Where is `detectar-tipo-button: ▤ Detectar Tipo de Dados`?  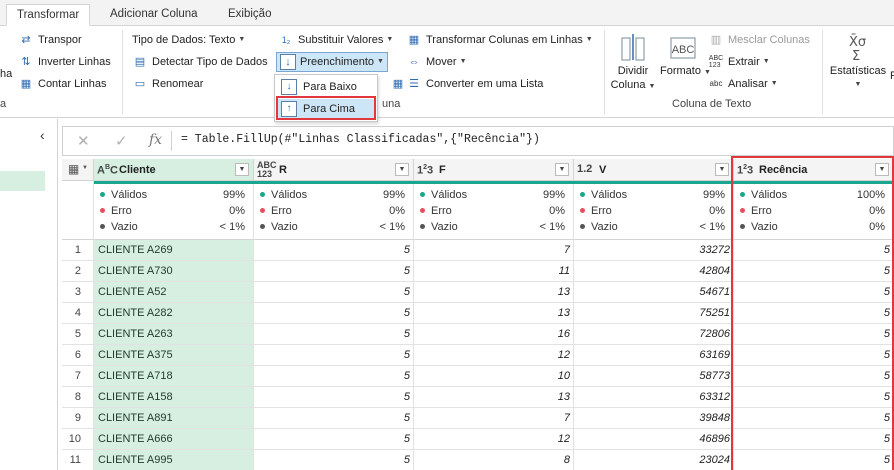
detectar-tipo-button: ▤ Detectar Tipo de Dados is located at coordinates (200, 62).